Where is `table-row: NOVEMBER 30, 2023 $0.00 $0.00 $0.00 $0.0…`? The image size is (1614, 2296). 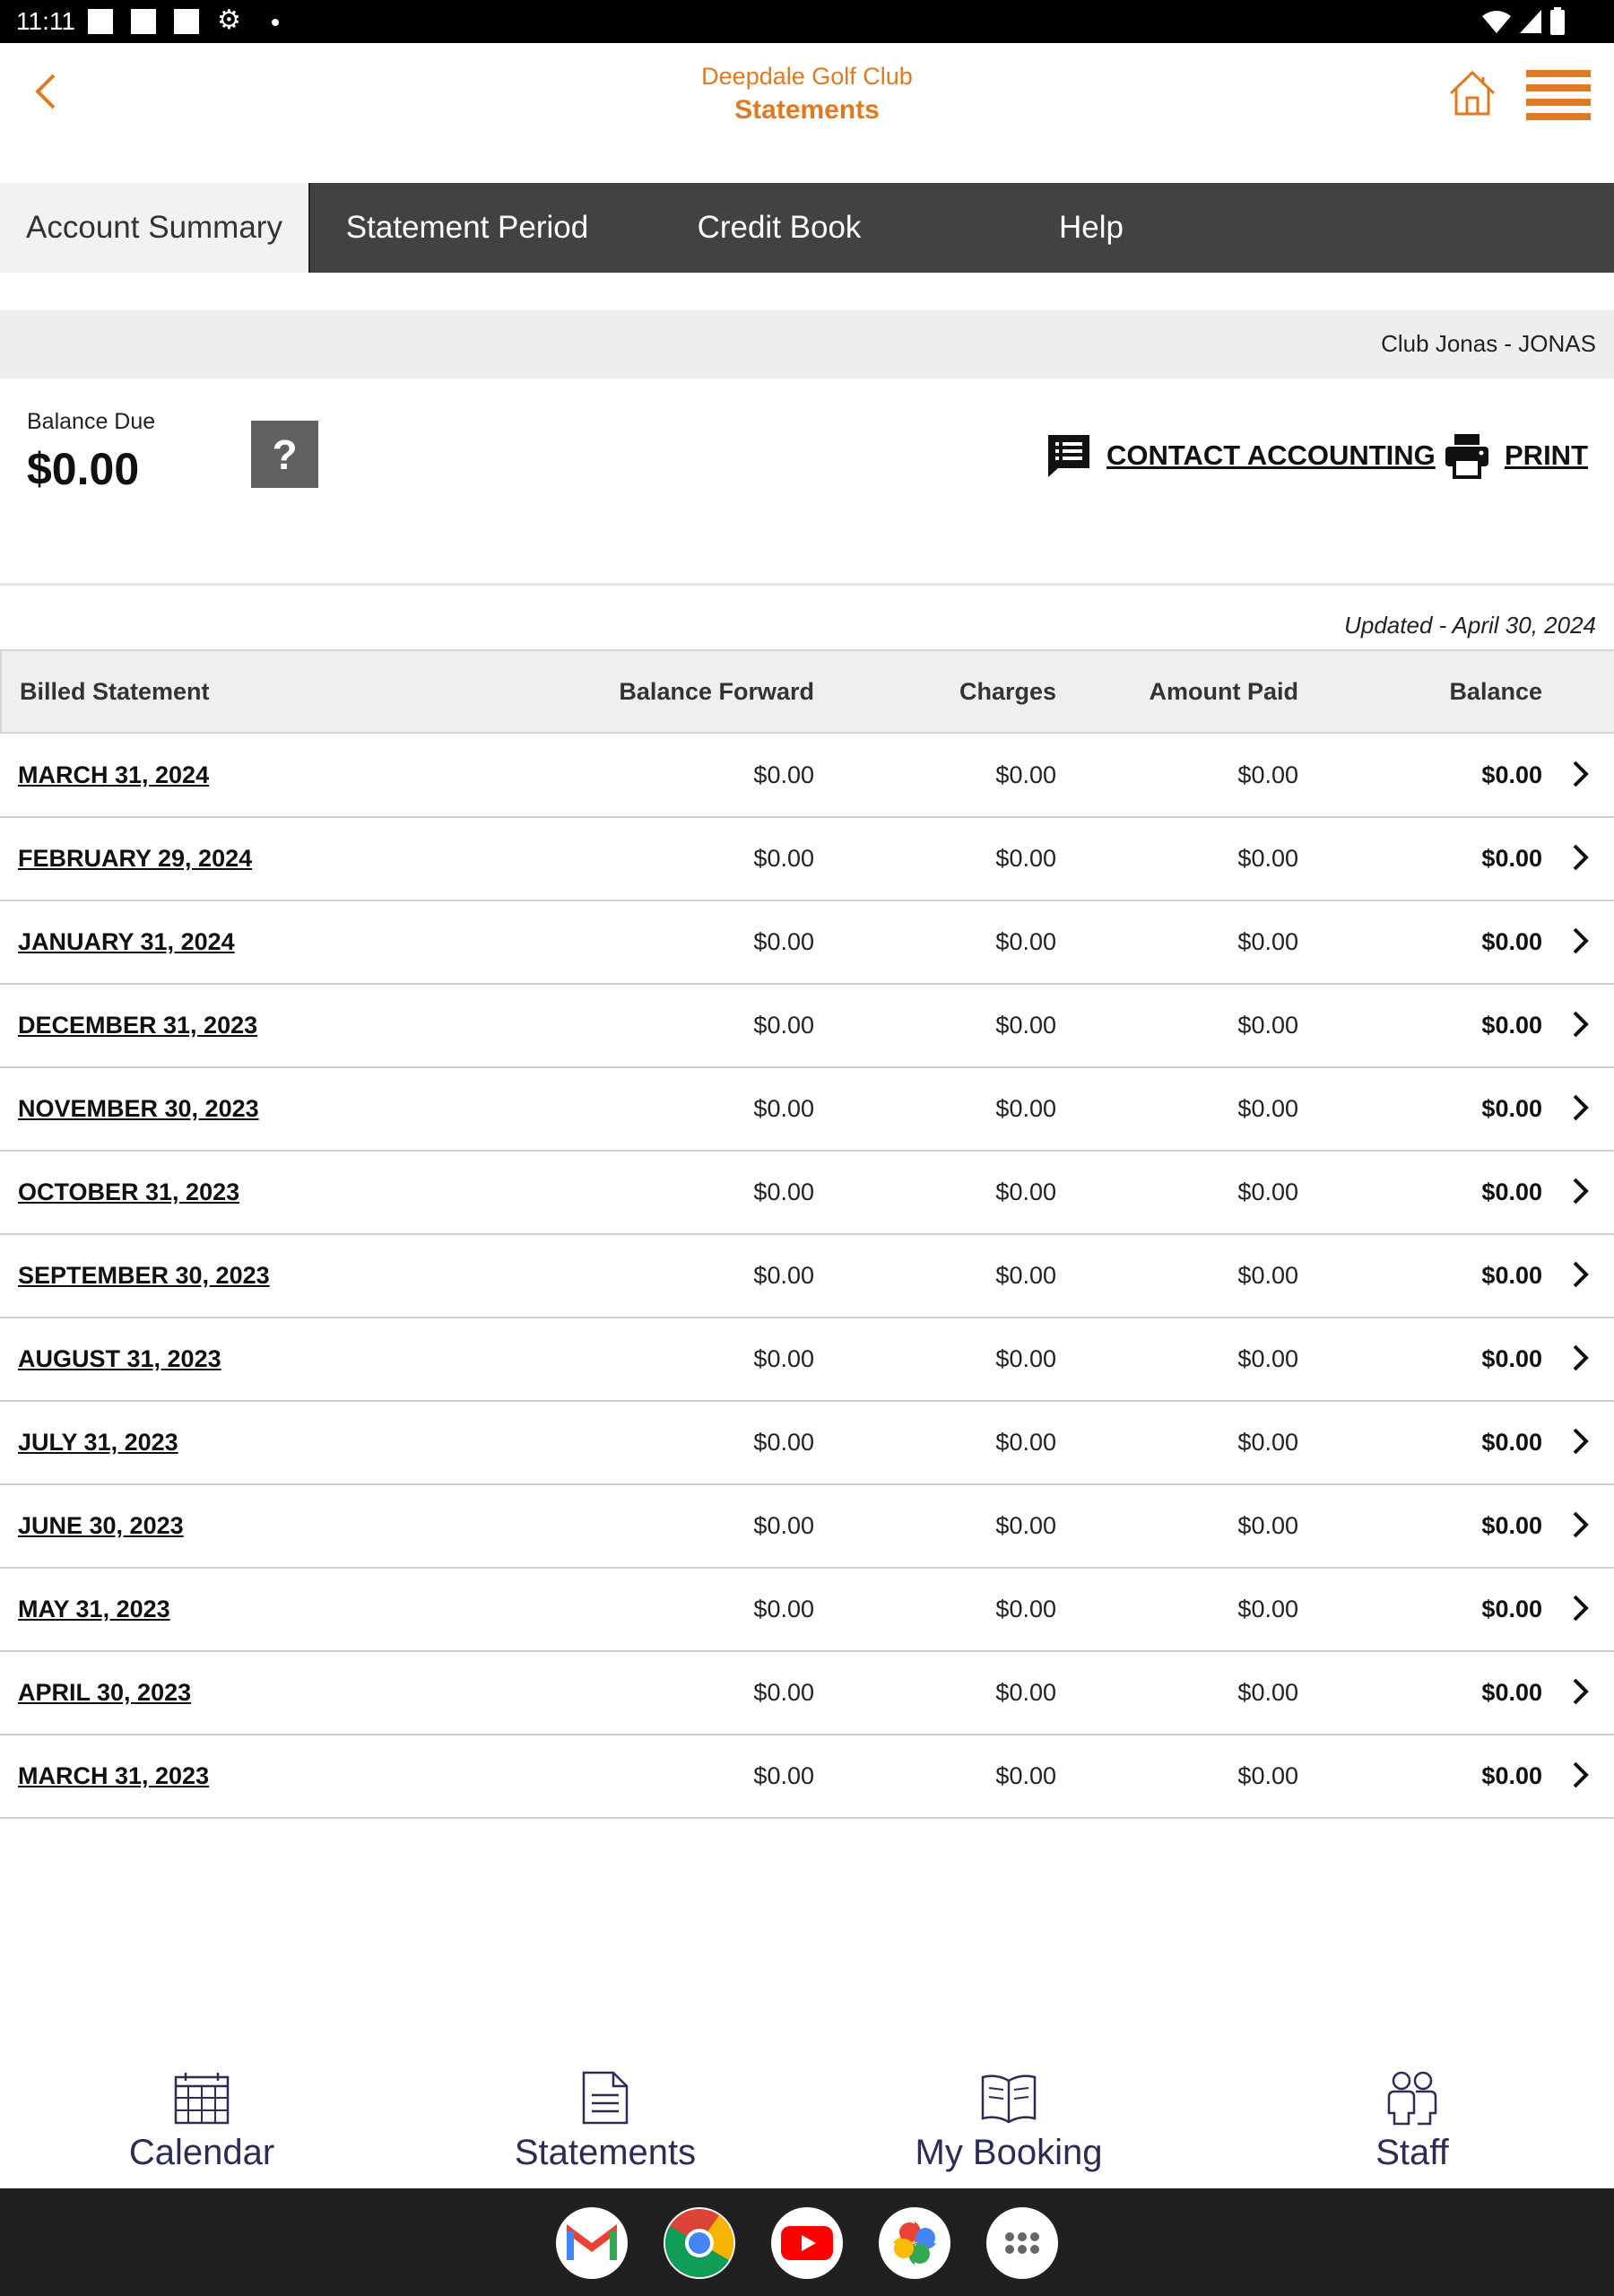 table-row: NOVEMBER 30, 2023 $0.00 $0.00 $0.00 $0.0… is located at coordinates (807, 1110).